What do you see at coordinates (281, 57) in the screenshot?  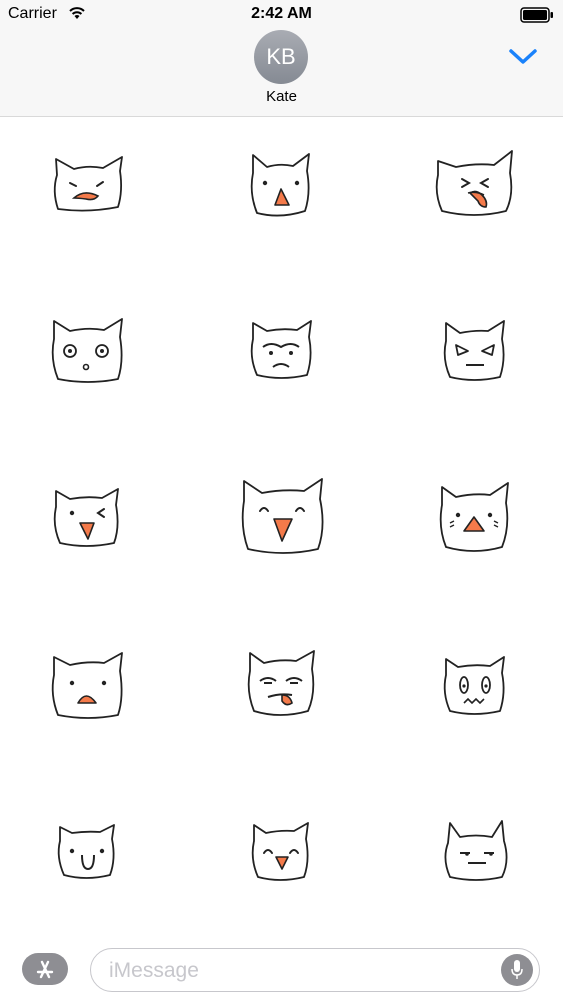 I see `avatar: KB` at bounding box center [281, 57].